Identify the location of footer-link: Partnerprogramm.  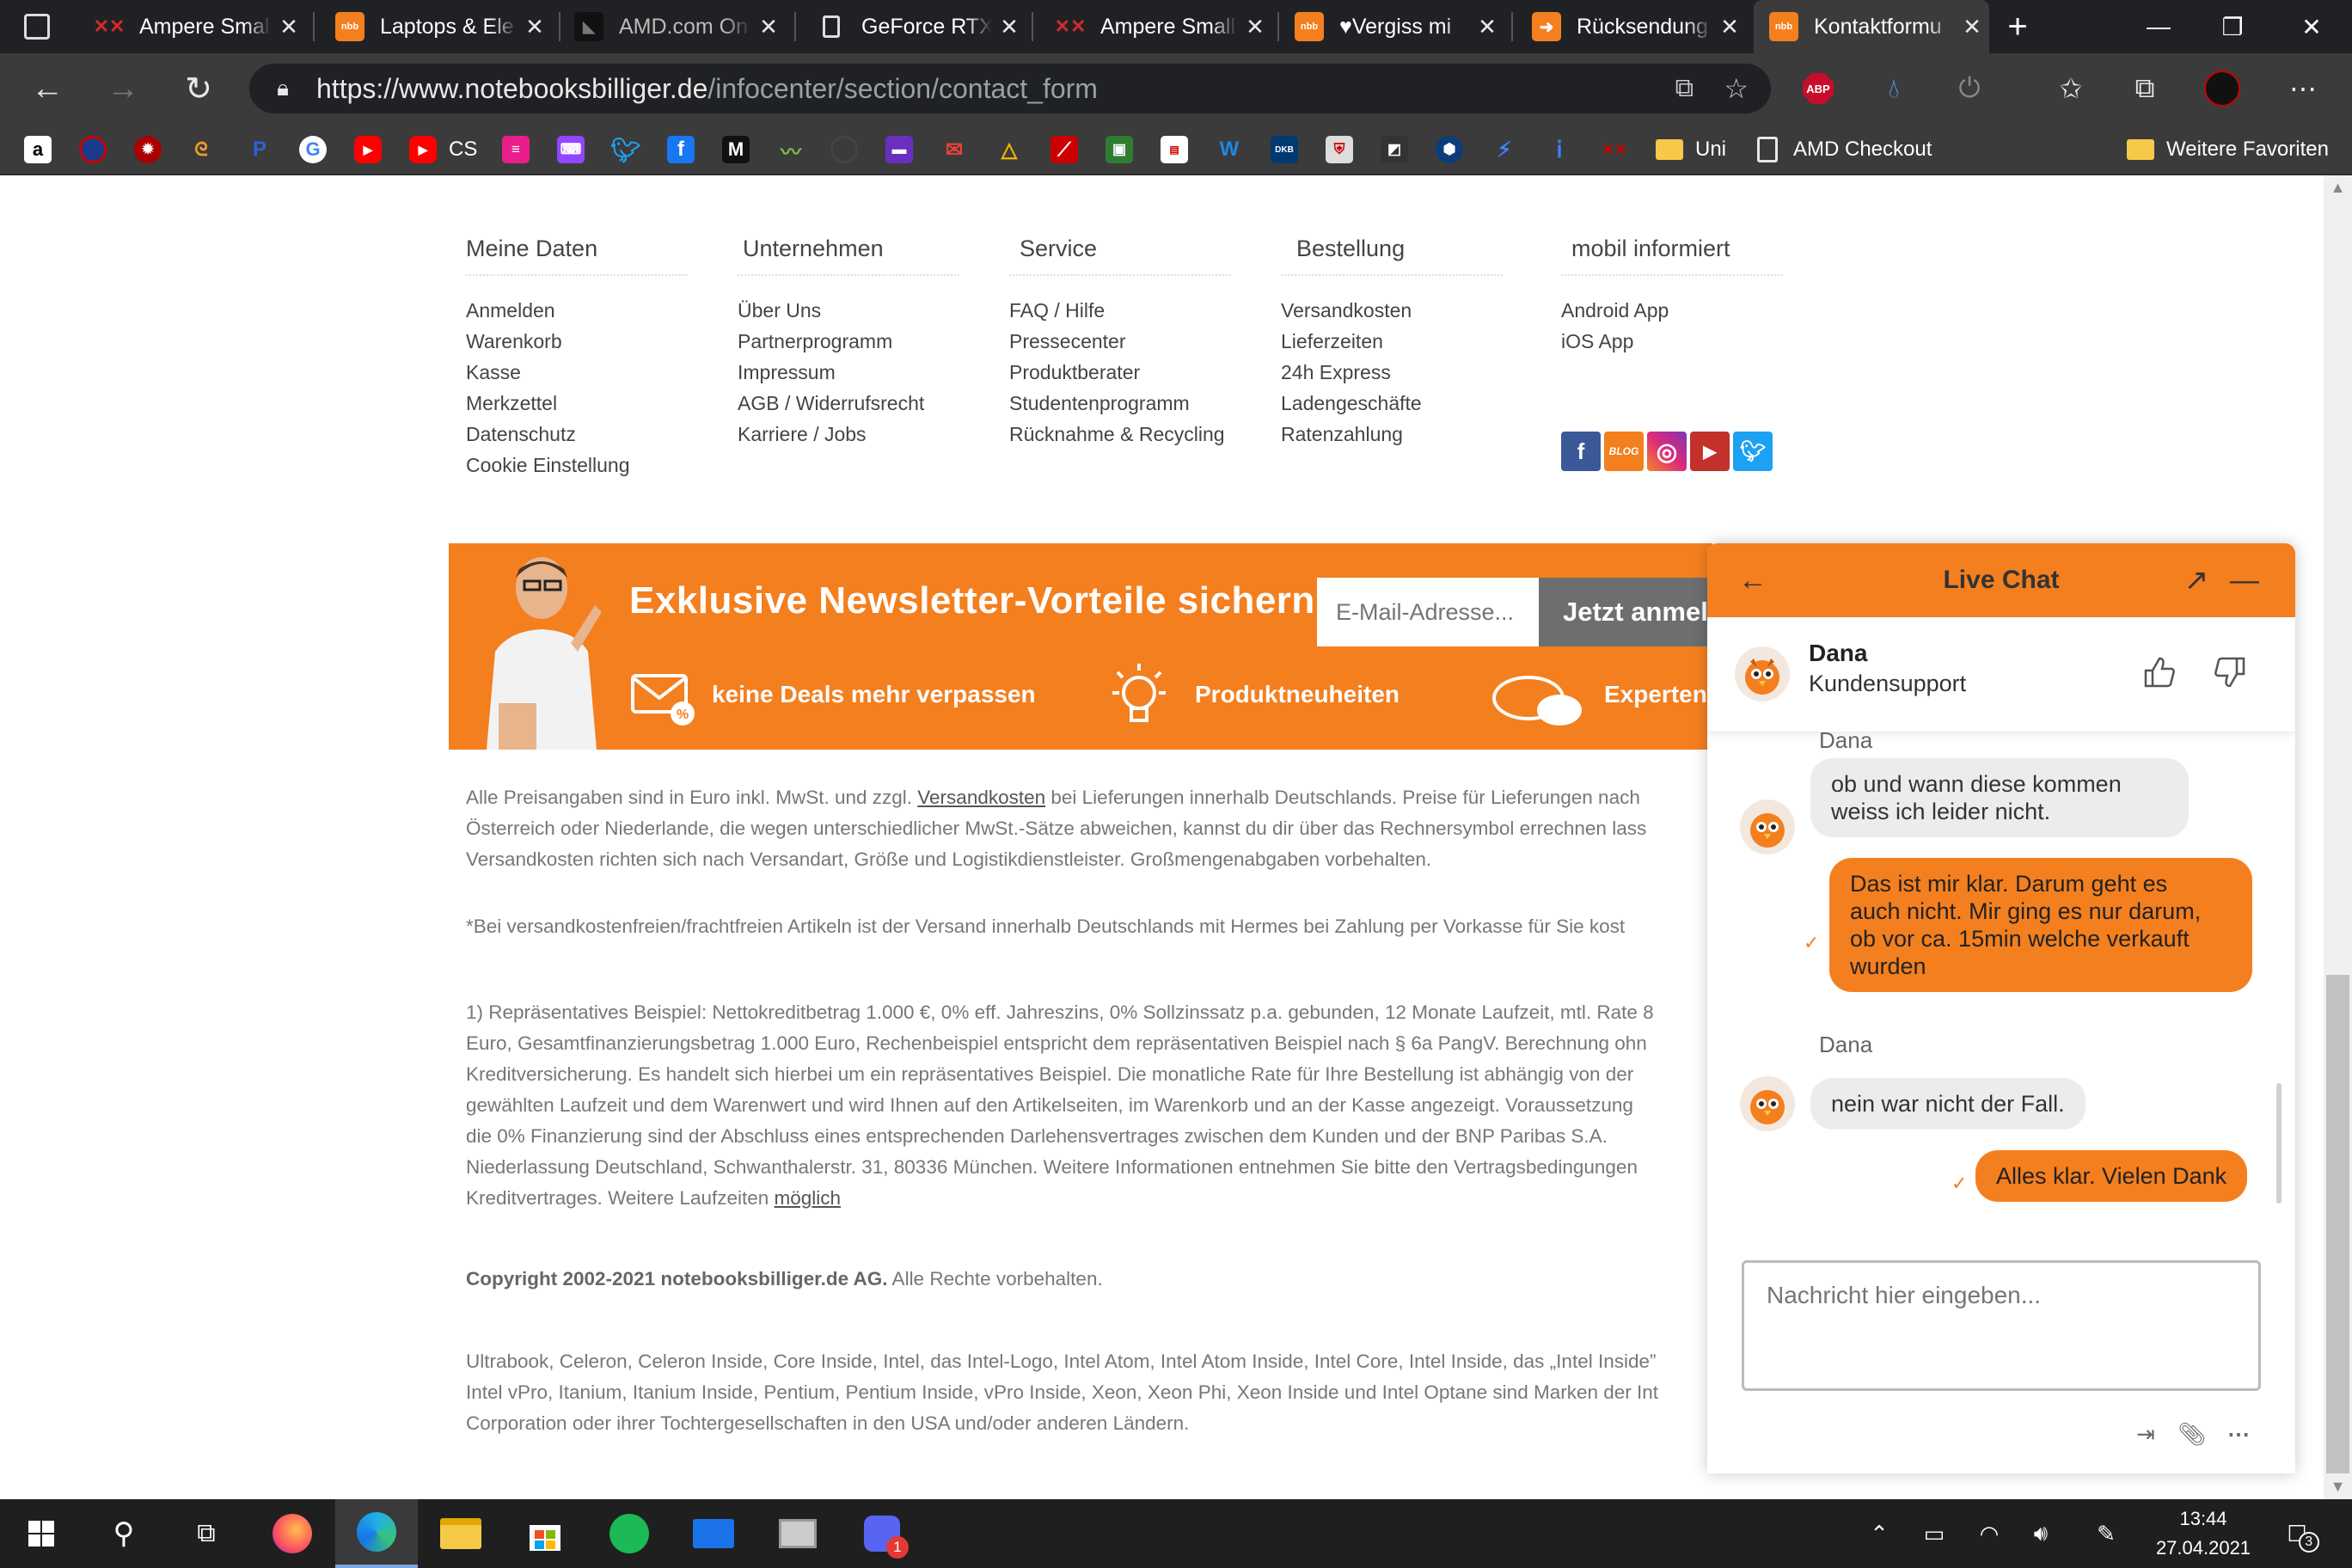
(848, 341).